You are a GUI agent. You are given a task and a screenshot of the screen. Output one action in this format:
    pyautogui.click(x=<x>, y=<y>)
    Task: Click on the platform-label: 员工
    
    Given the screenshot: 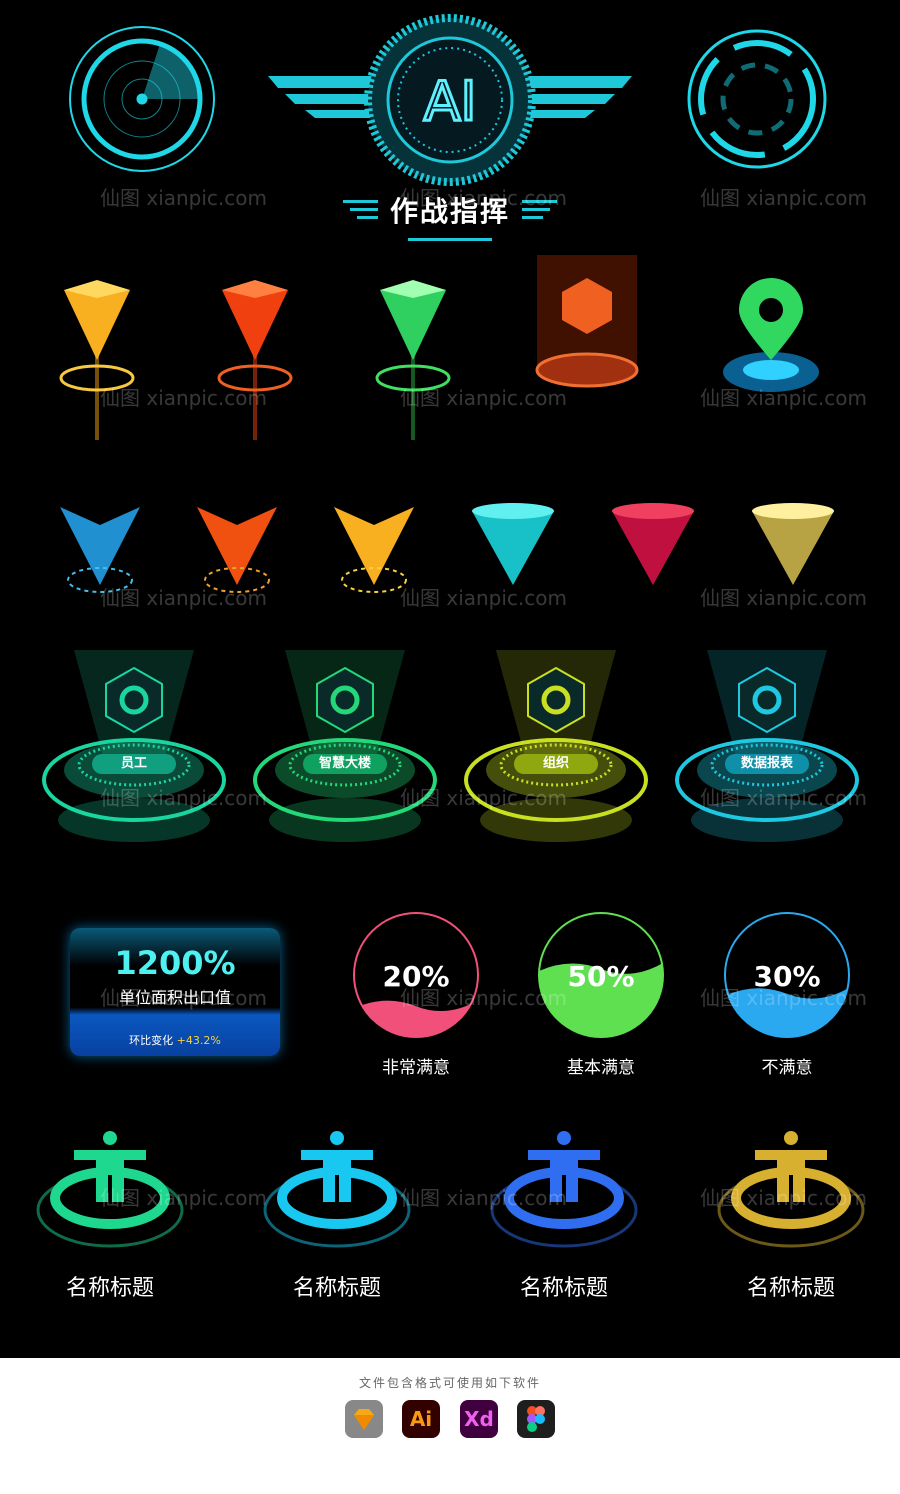 What is the action you would take?
    pyautogui.click(x=134, y=764)
    